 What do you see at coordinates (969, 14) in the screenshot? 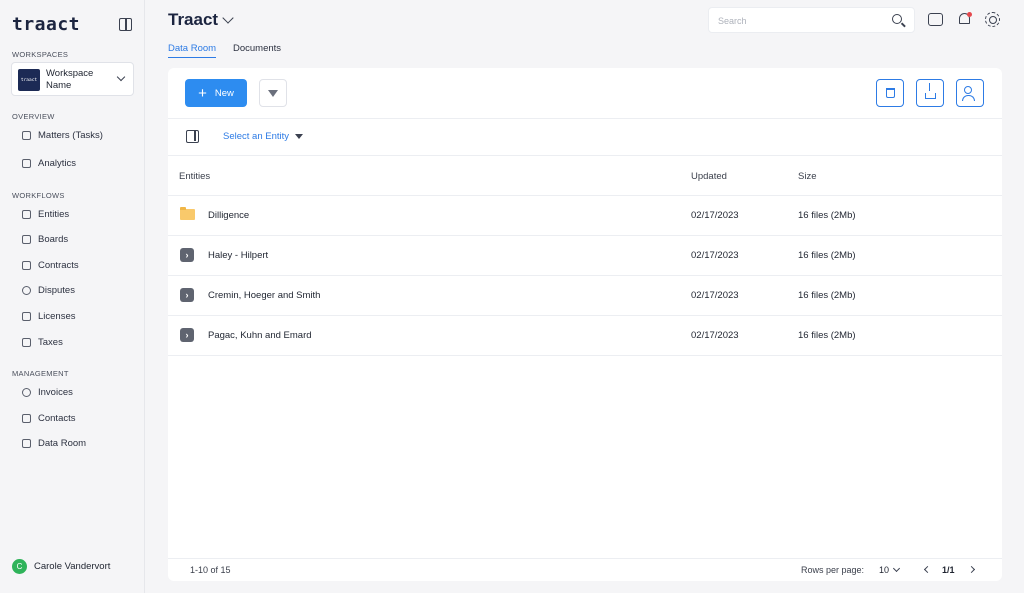
I see `notification-dot` at bounding box center [969, 14].